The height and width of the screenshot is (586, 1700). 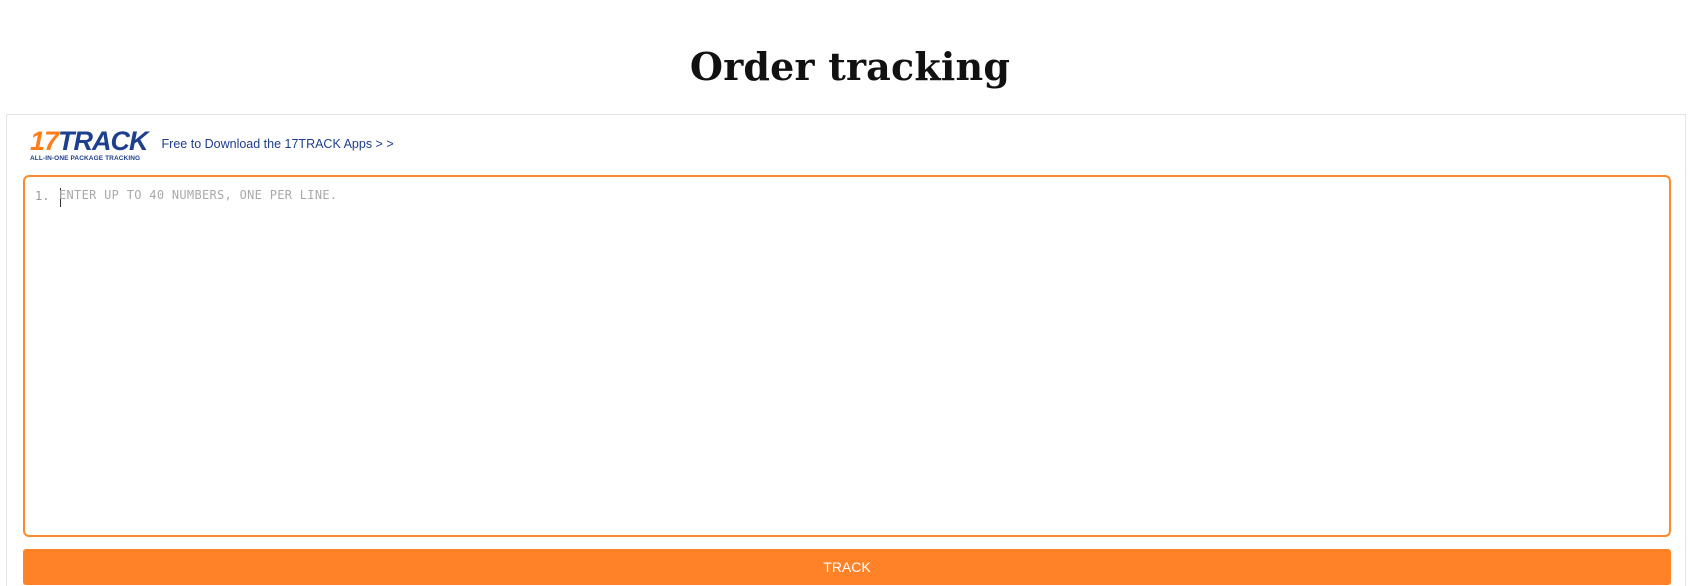 I want to click on track-button: TRACK, so click(x=847, y=567).